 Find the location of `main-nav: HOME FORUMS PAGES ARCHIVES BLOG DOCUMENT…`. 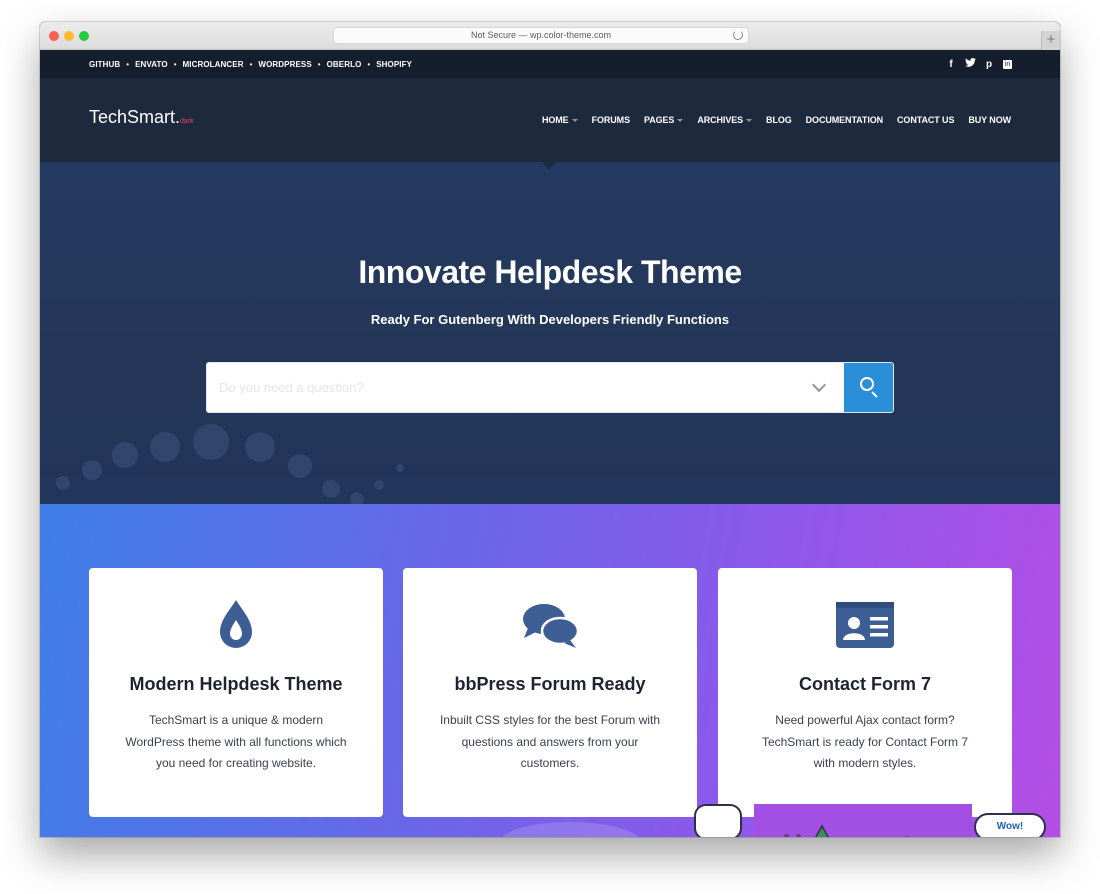

main-nav: HOME FORUMS PAGES ARCHIVES BLOG DOCUMENT… is located at coordinates (776, 120).